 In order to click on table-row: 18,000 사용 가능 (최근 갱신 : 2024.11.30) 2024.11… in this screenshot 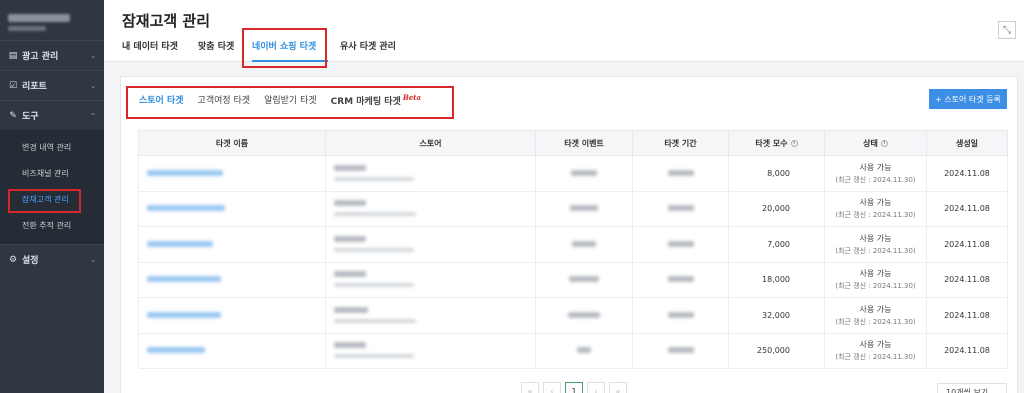, I will do `click(573, 279)`.